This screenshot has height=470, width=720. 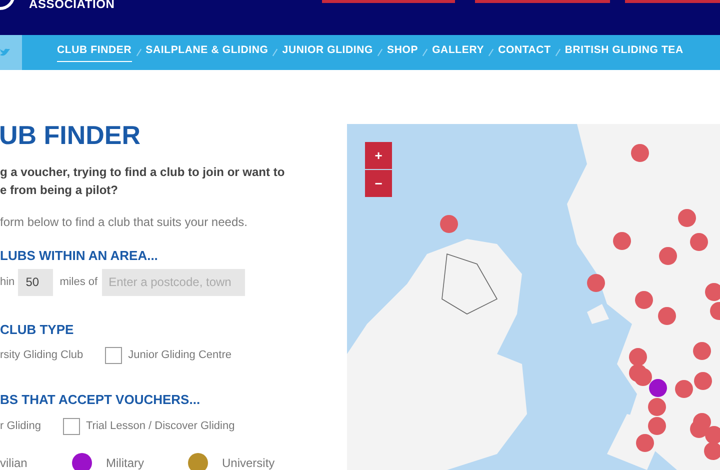 I want to click on twitter-button, so click(x=11, y=52).